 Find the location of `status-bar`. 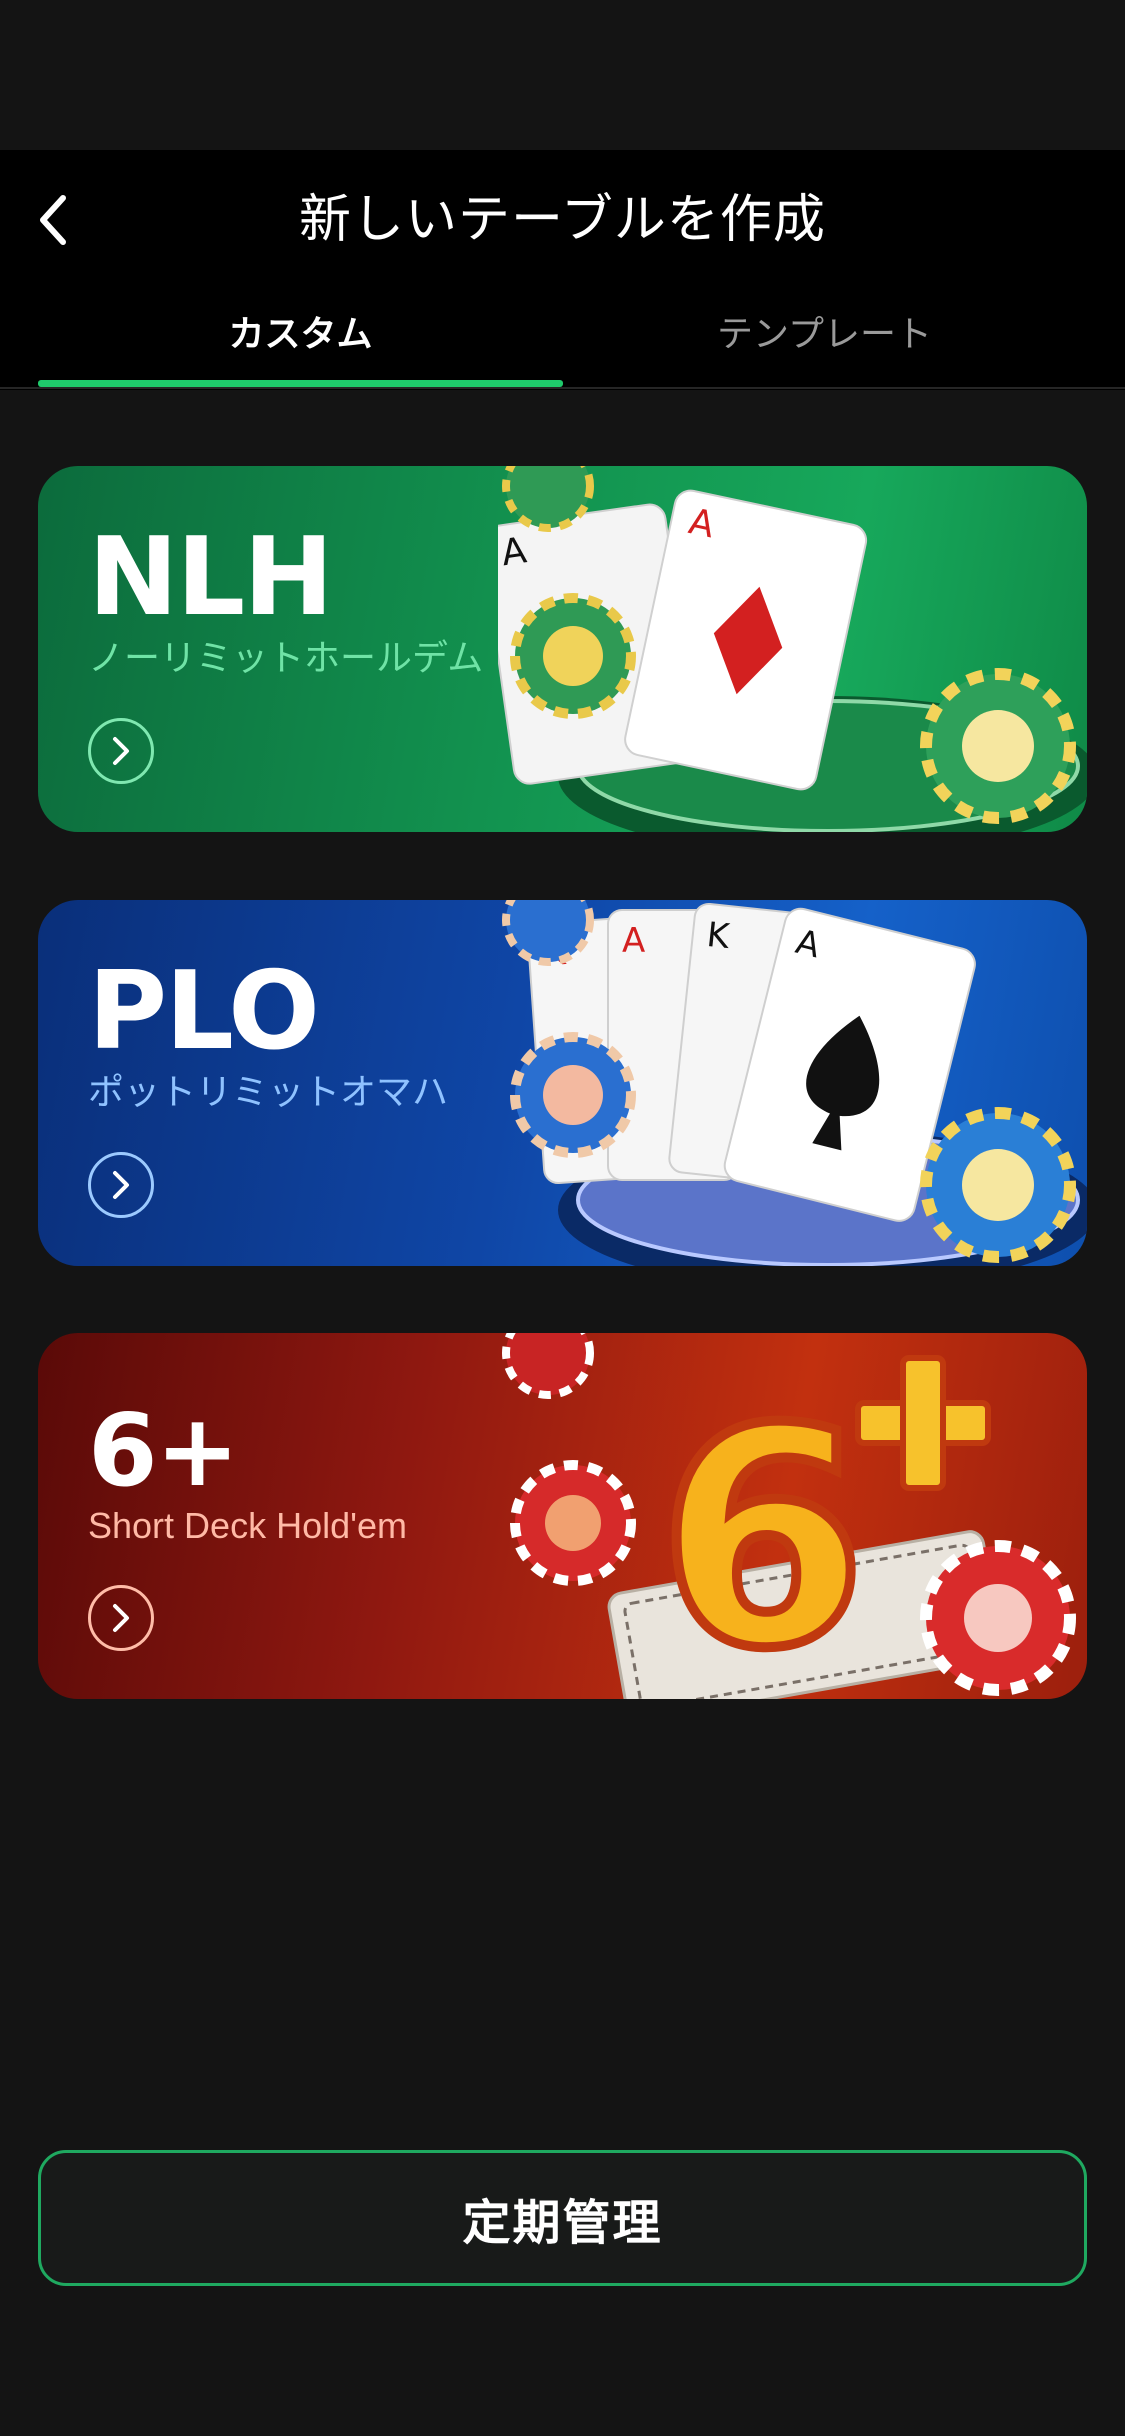

status-bar is located at coordinates (562, 75).